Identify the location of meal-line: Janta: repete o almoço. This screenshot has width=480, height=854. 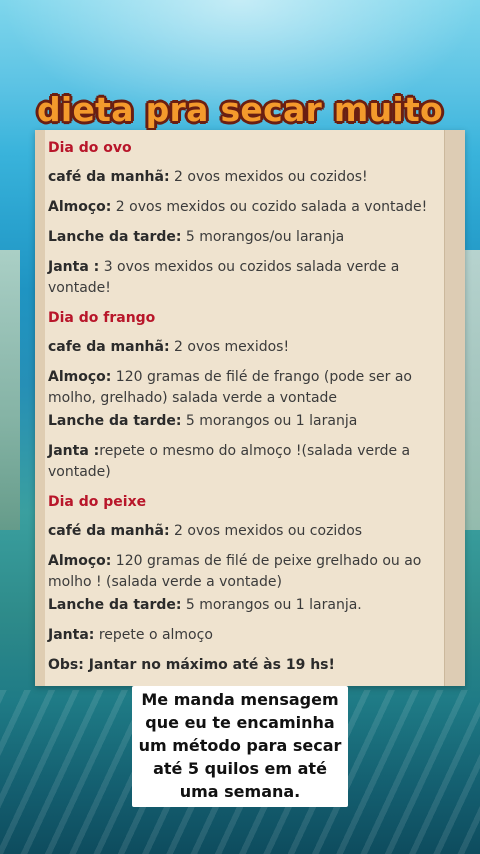
(244, 635).